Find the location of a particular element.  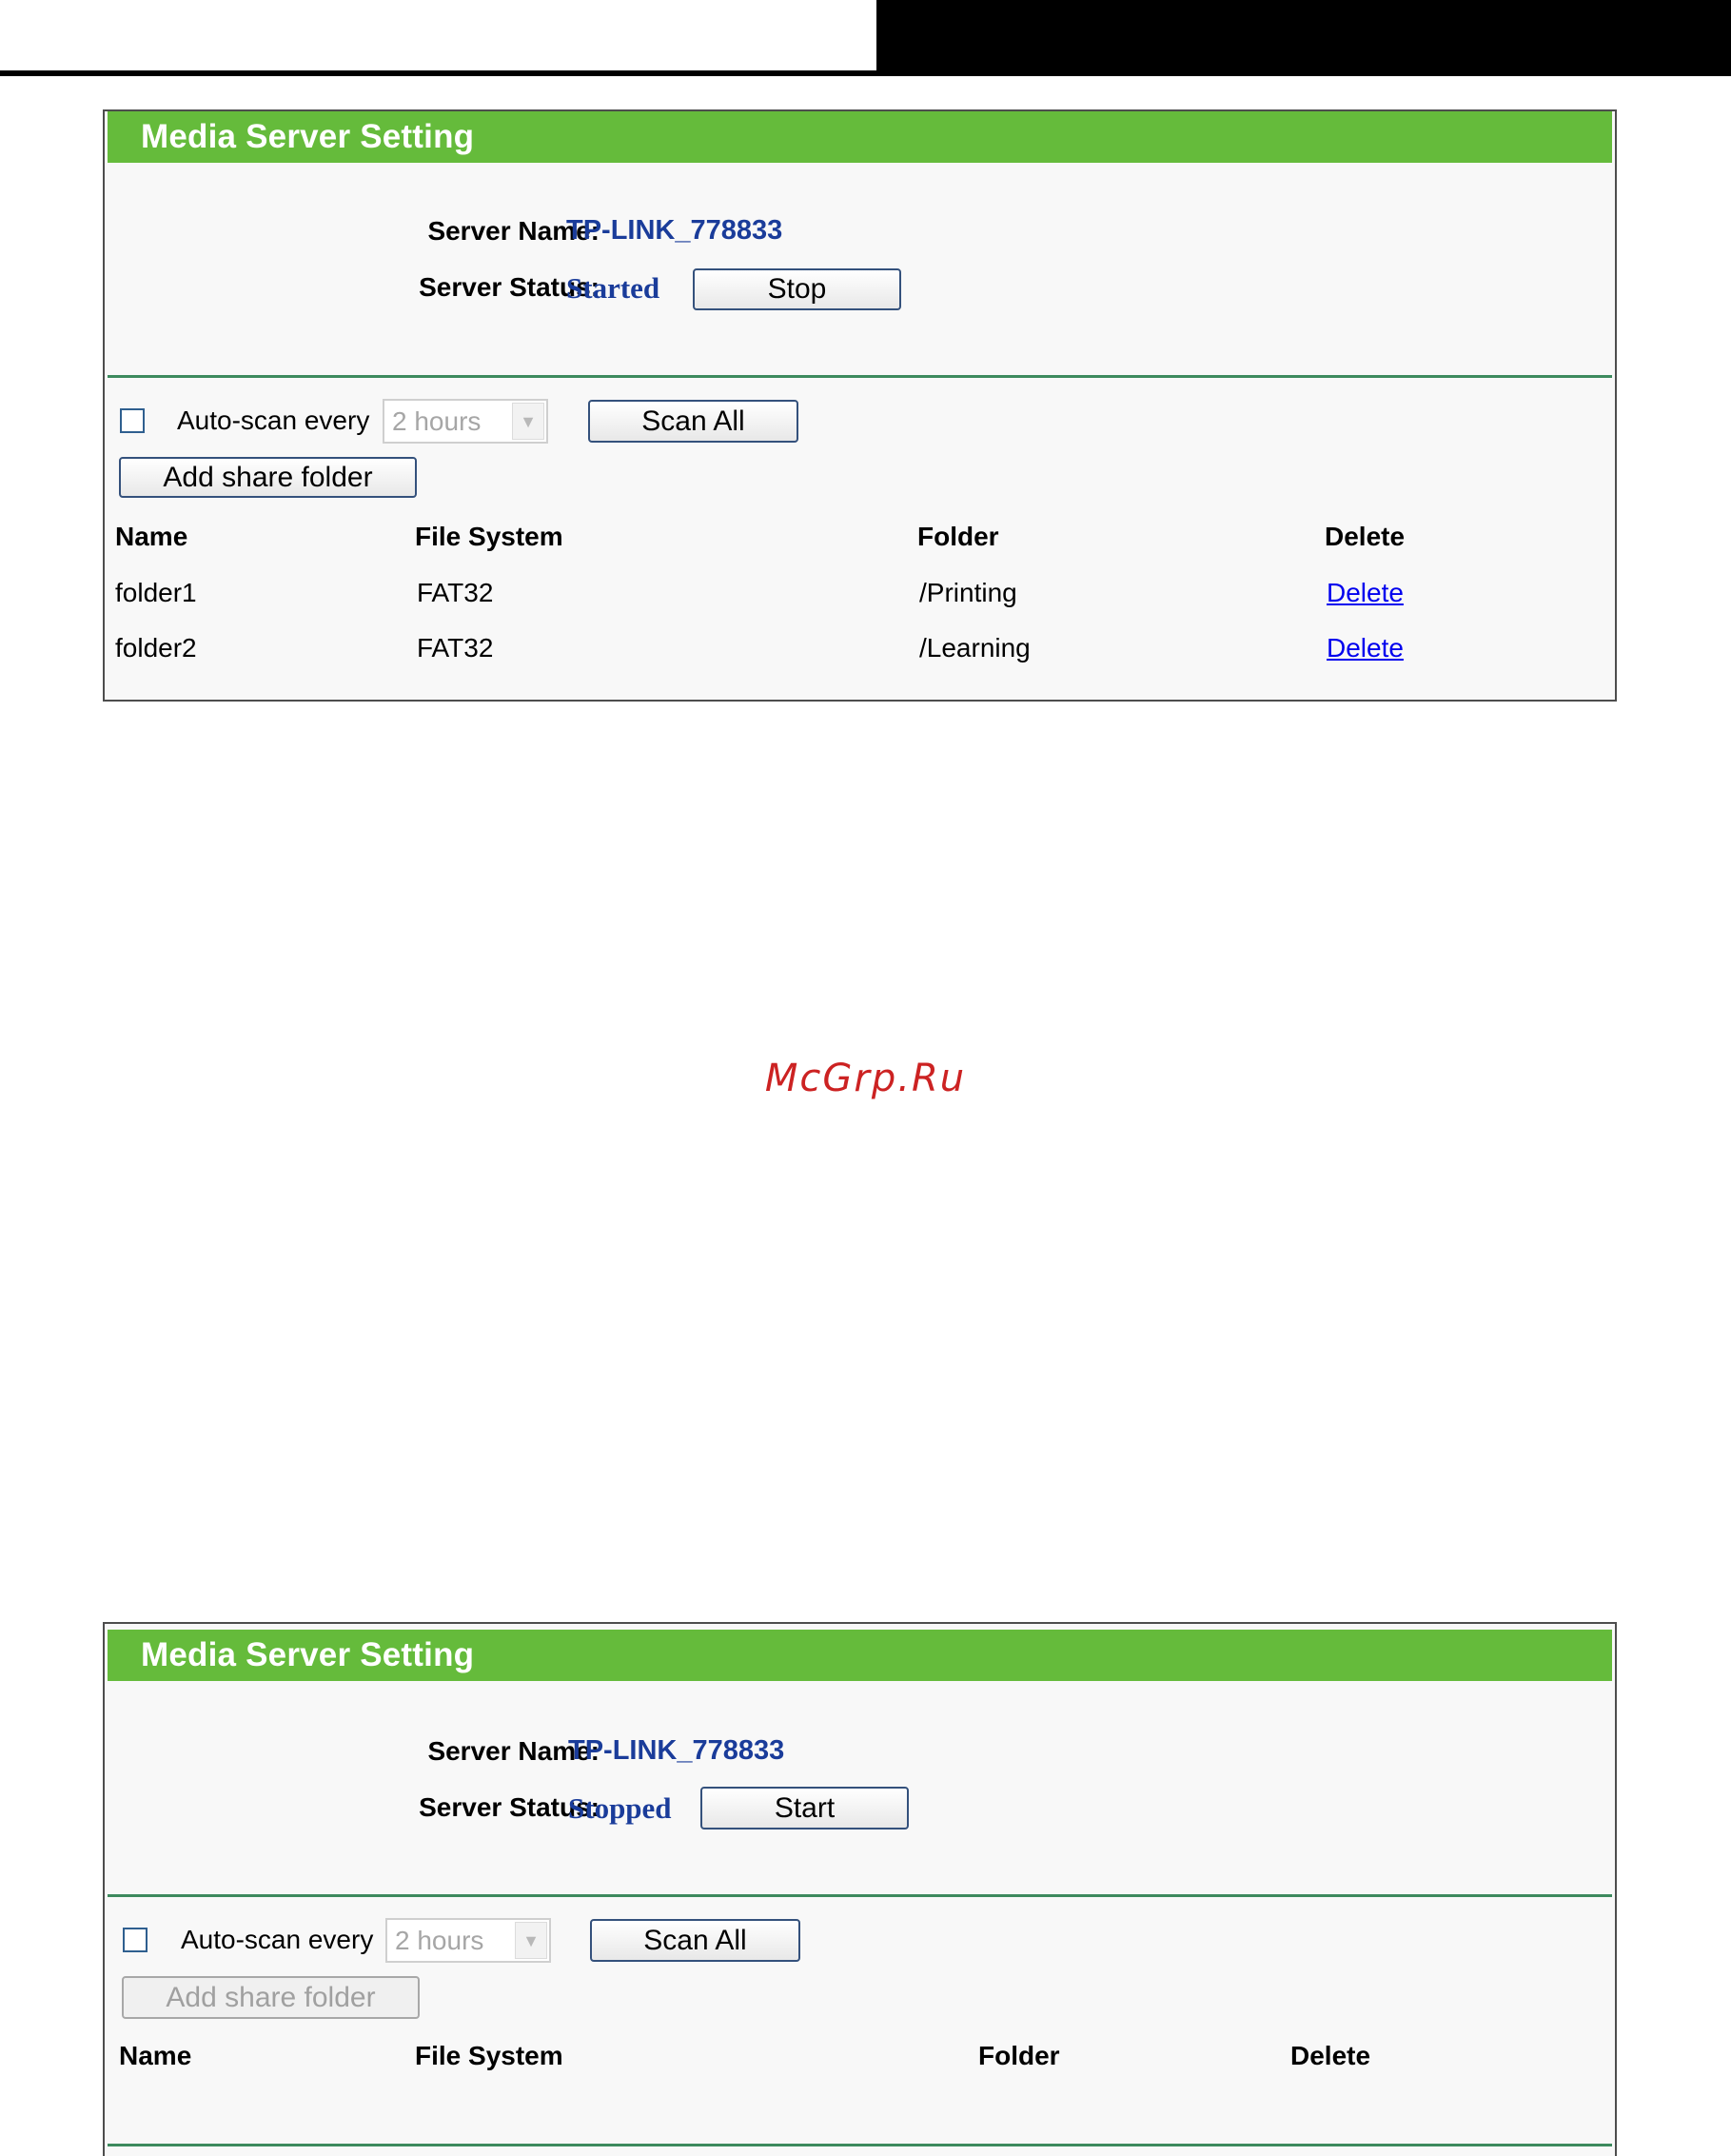

server-status-value: Started is located at coordinates (613, 288).